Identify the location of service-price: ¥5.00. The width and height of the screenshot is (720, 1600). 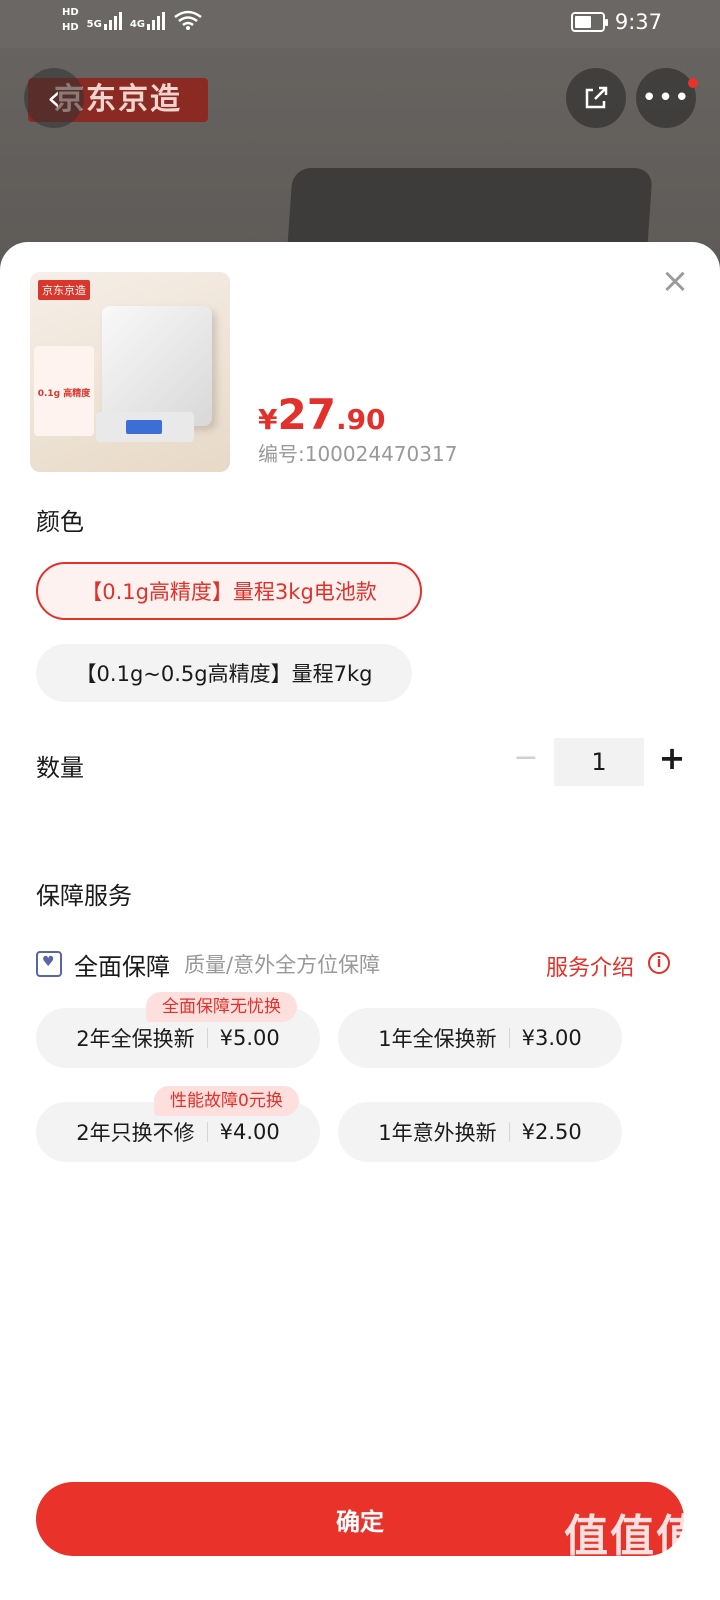
(249, 1038).